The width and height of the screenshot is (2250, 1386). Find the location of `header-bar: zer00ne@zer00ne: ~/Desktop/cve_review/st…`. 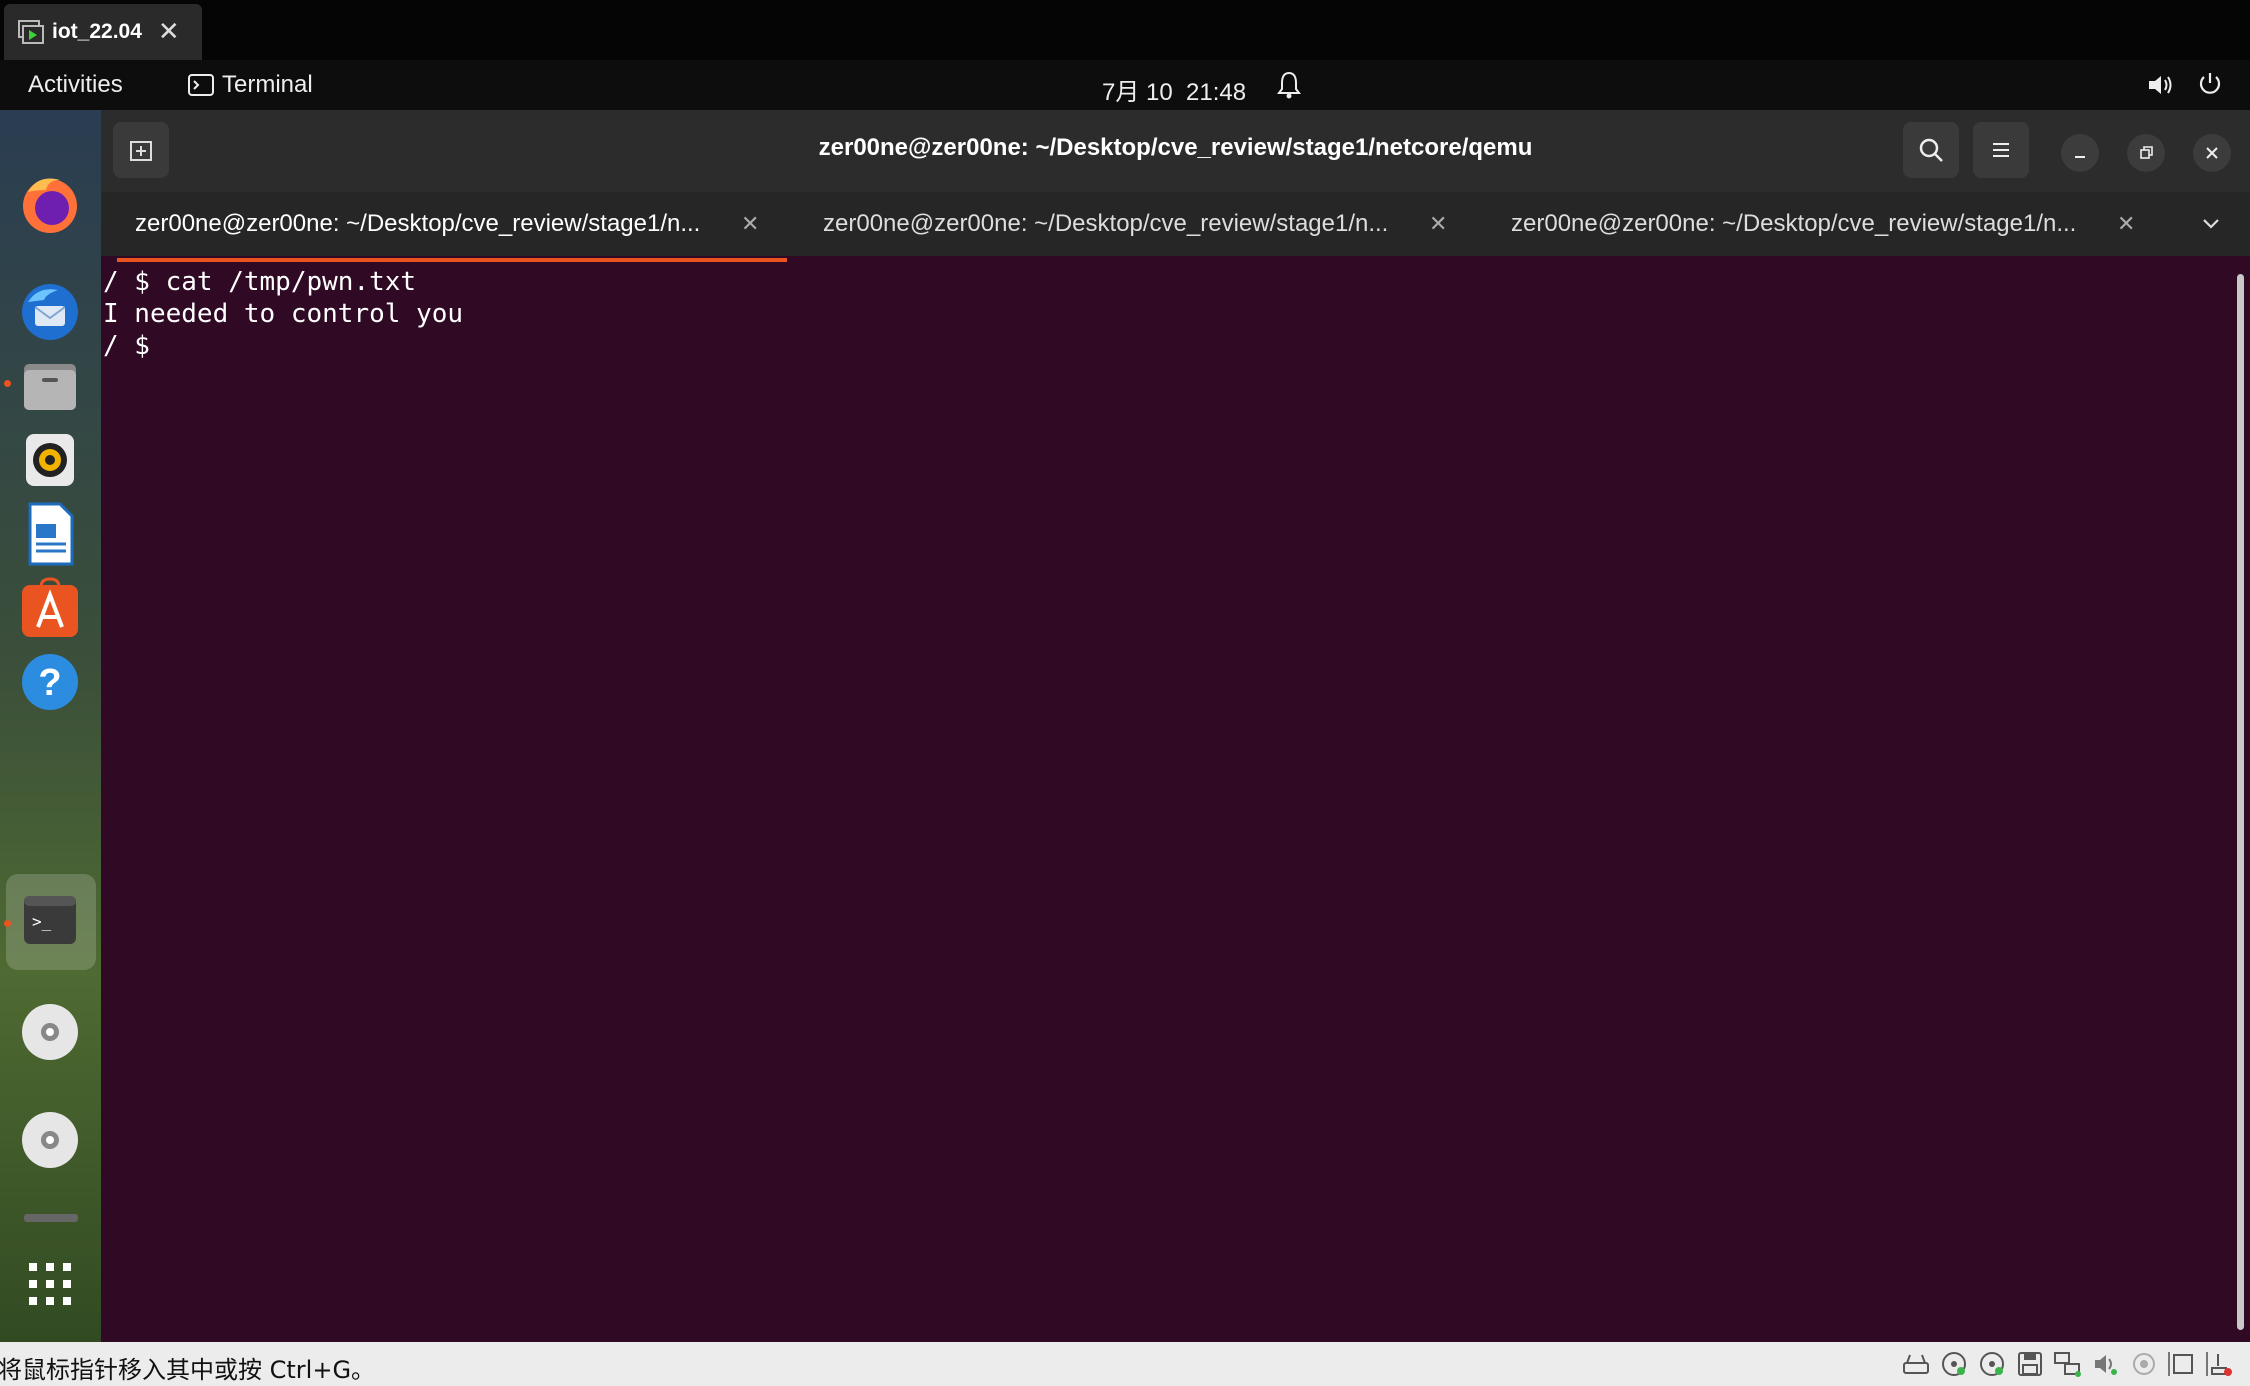

header-bar: zer00ne@zer00ne: ~/Desktop/cve_review/st… is located at coordinates (1175, 151).